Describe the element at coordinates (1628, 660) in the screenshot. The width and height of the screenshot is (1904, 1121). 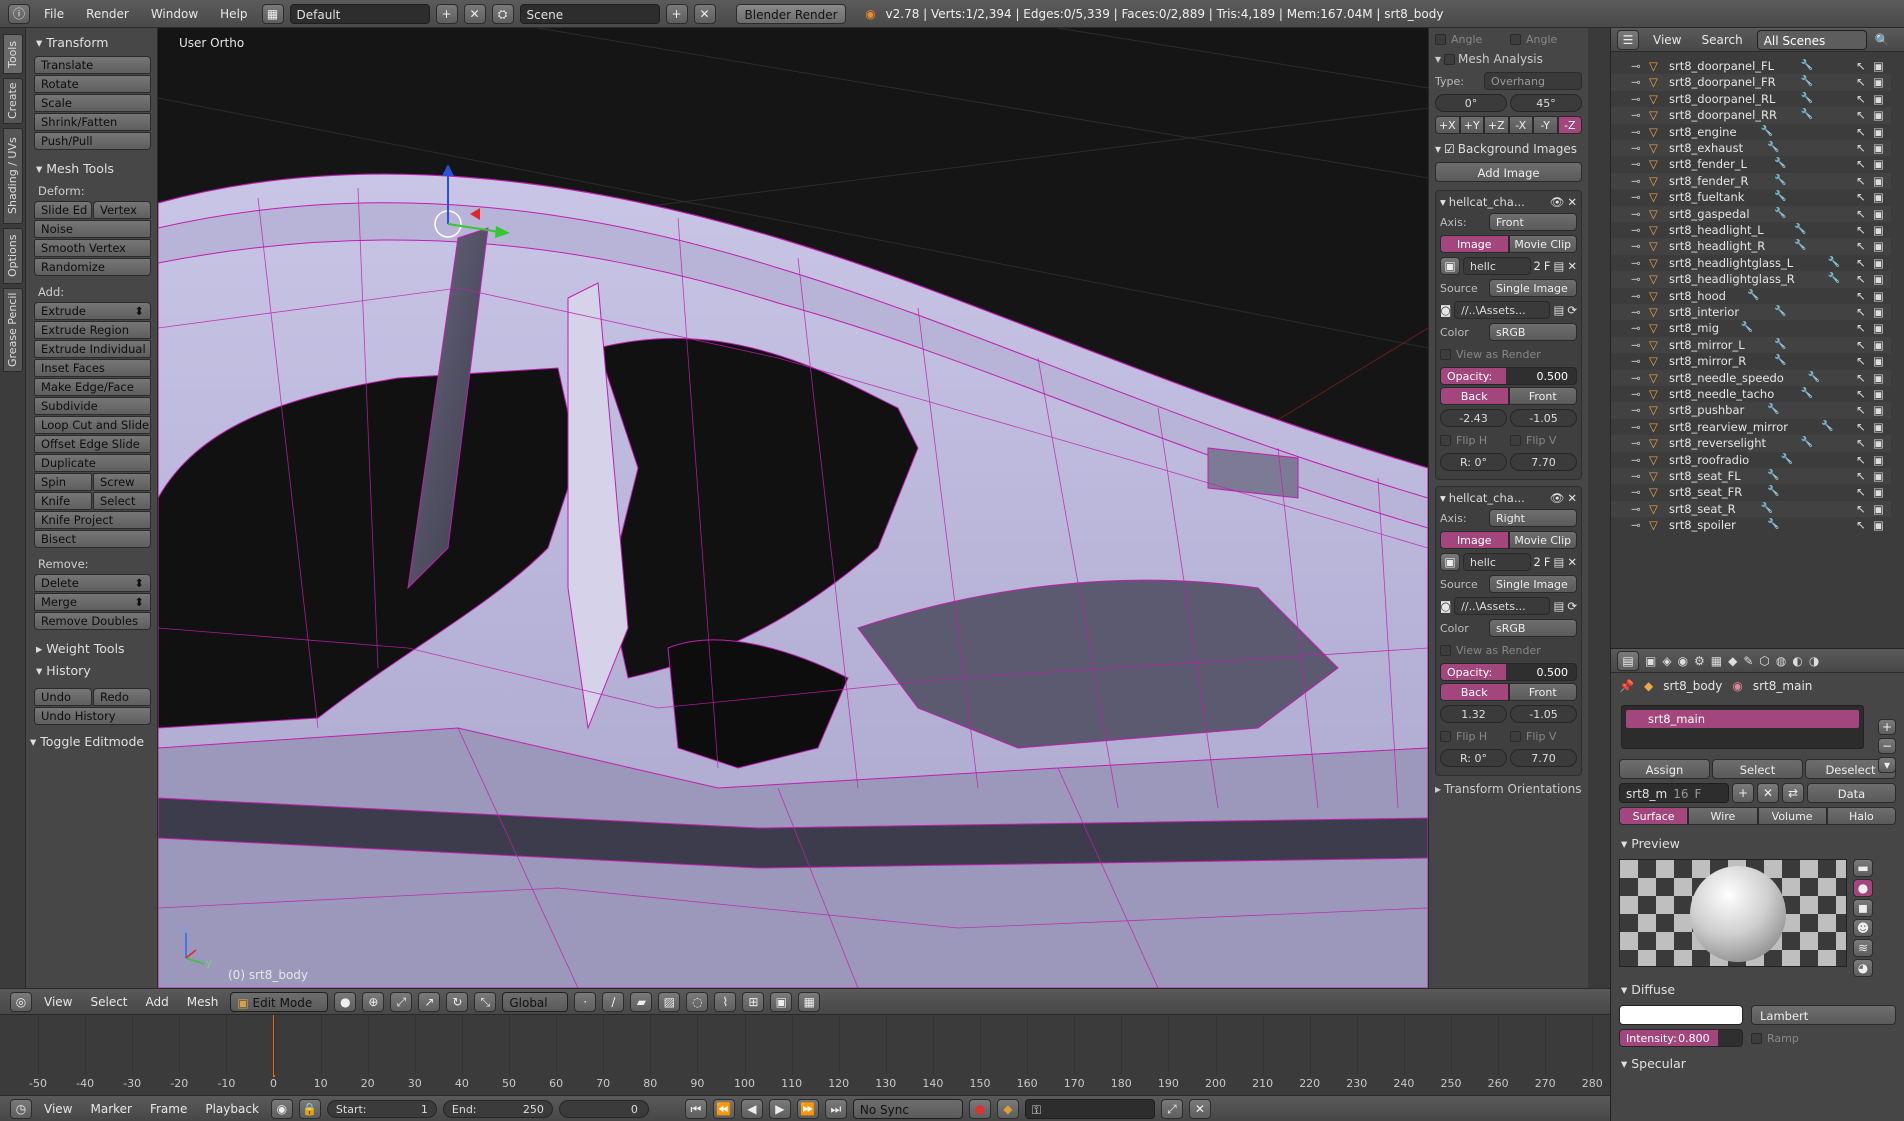
I see `properties-editor-icon: ▤` at that location.